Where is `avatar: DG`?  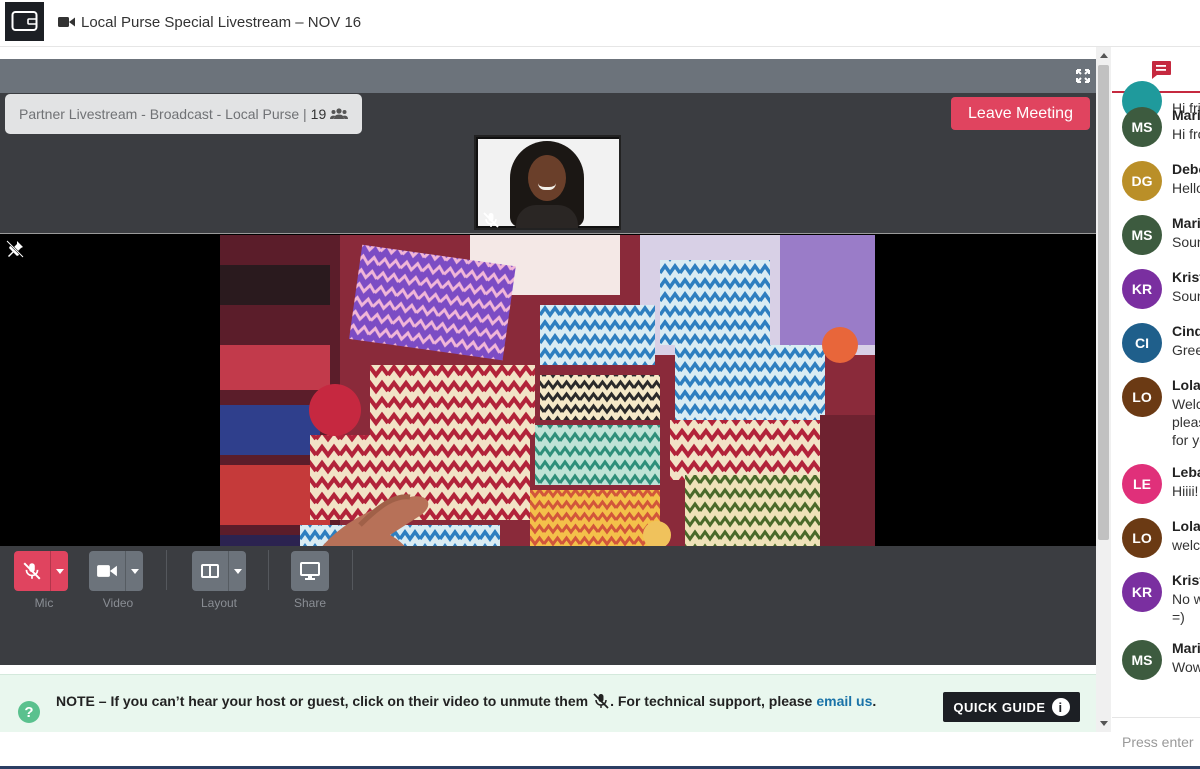 avatar: DG is located at coordinates (1142, 181).